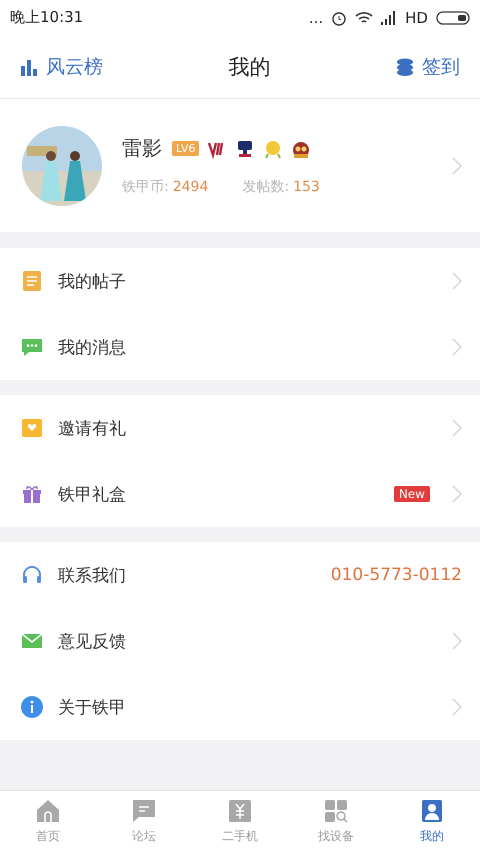 Image resolution: width=480 pixels, height=852 pixels. Describe the element at coordinates (32, 707) in the screenshot. I see `info-icon` at that location.